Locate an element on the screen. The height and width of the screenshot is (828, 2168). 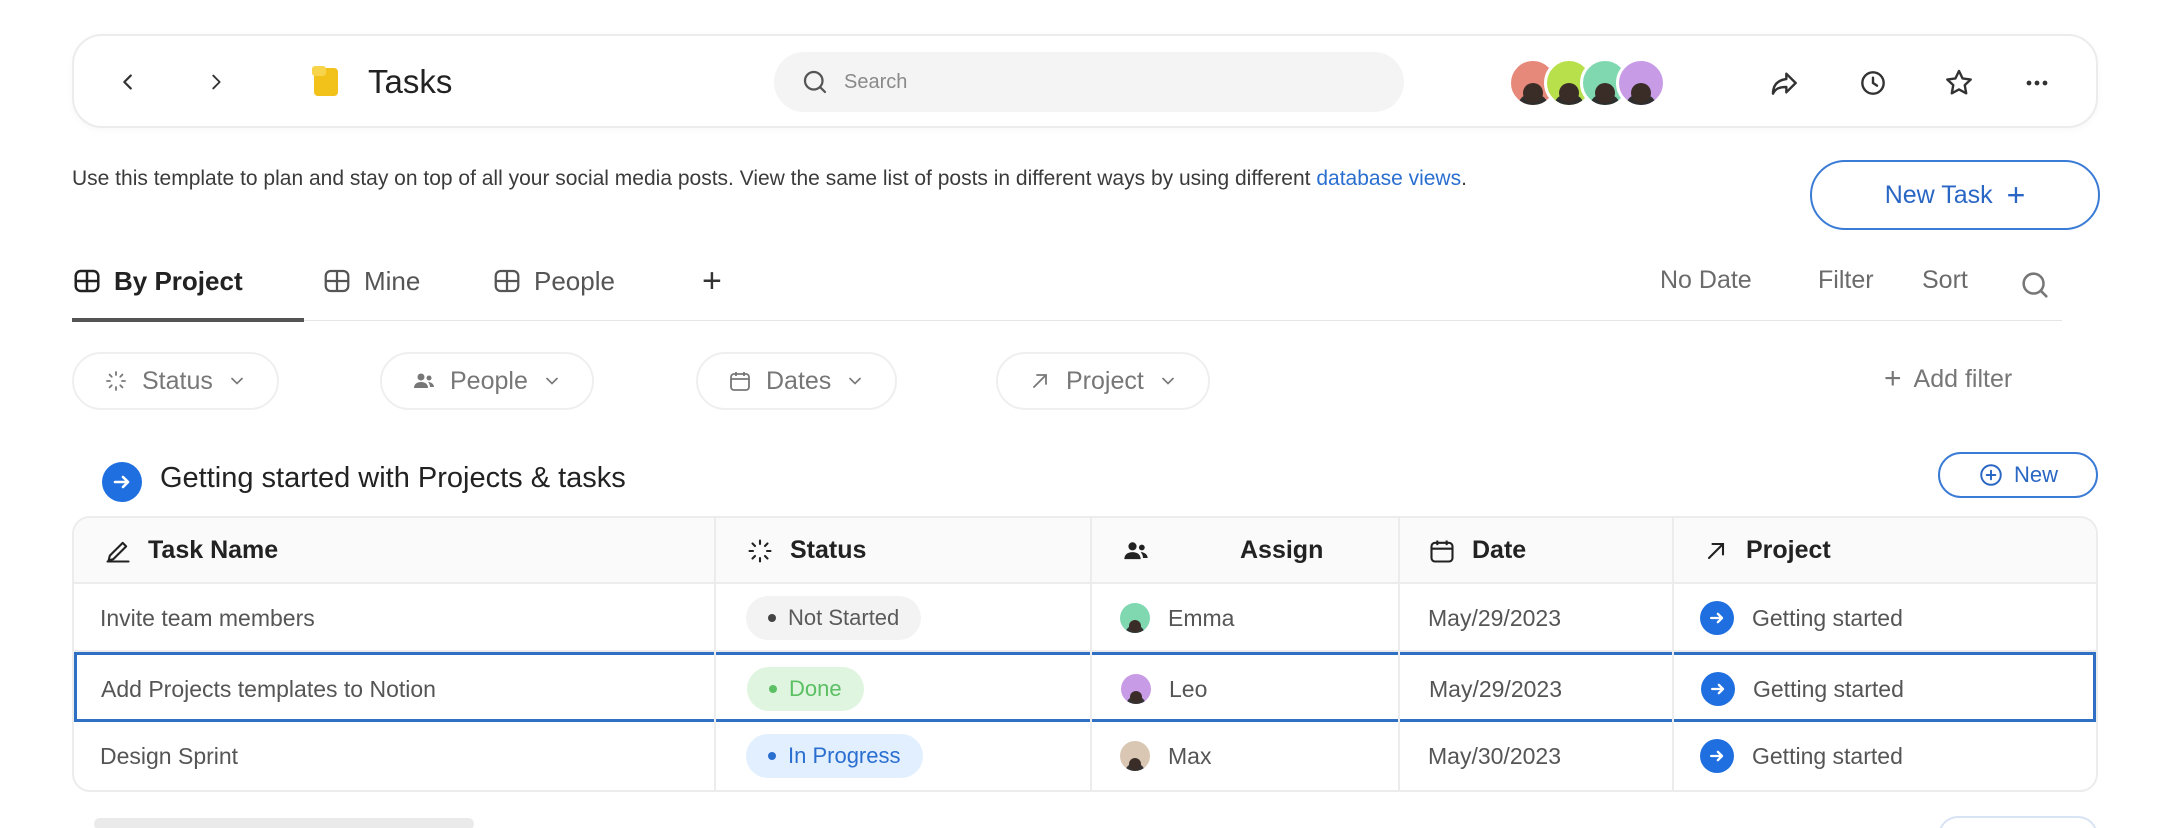
add-filter-button: + Add filter is located at coordinates (1948, 379).